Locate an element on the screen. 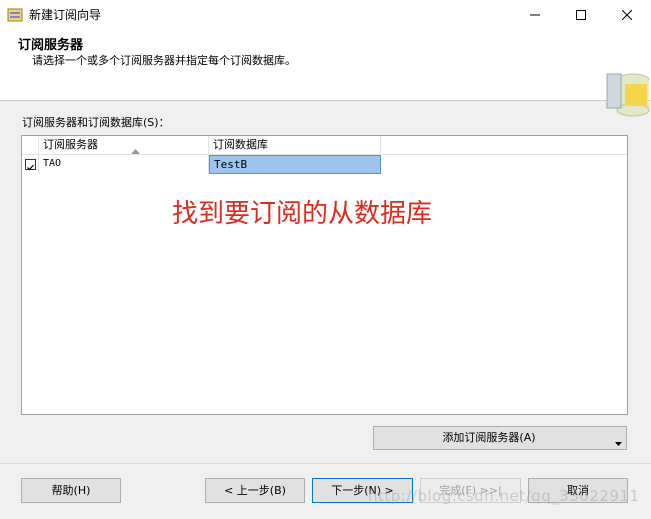 The width and height of the screenshot is (651, 519). page-title: 订阅服务器 is located at coordinates (51, 45).